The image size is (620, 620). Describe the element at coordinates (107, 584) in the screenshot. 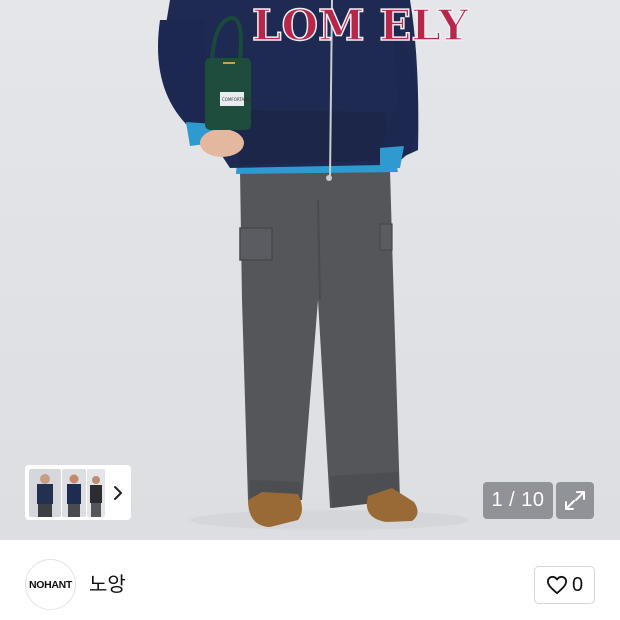

I see `brand-name: 노앙` at that location.